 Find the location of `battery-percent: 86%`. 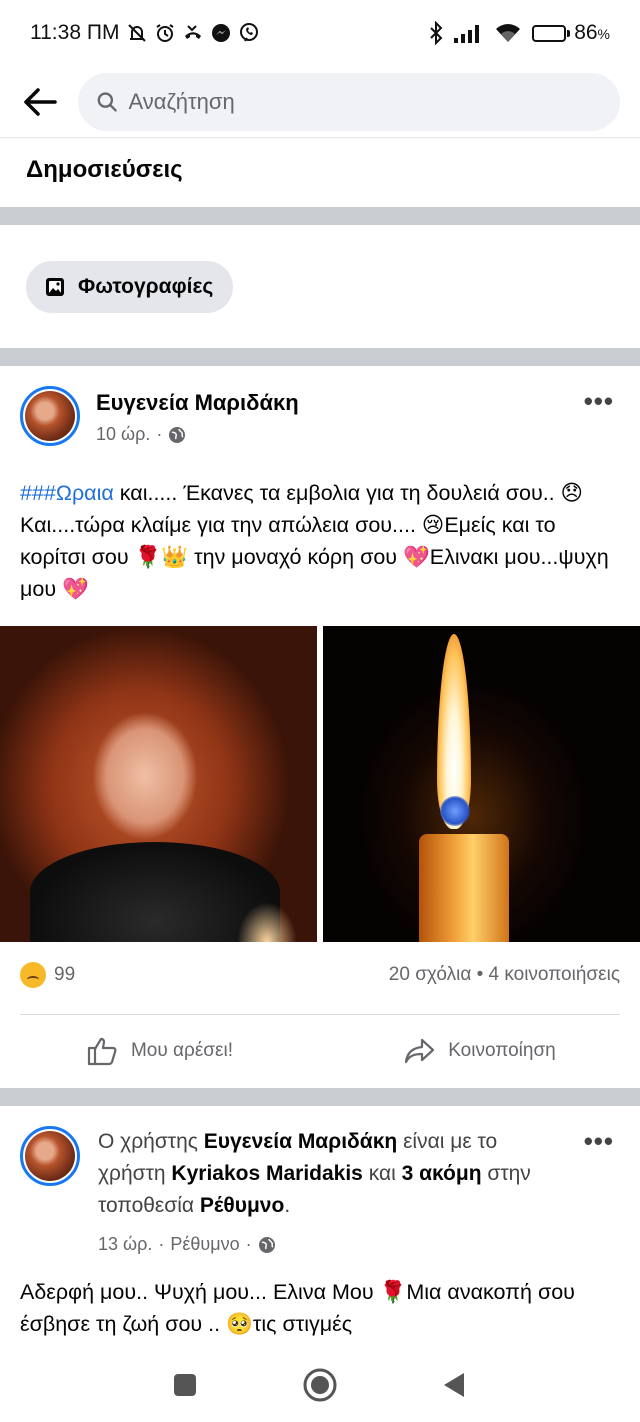

battery-percent: 86% is located at coordinates (592, 32).